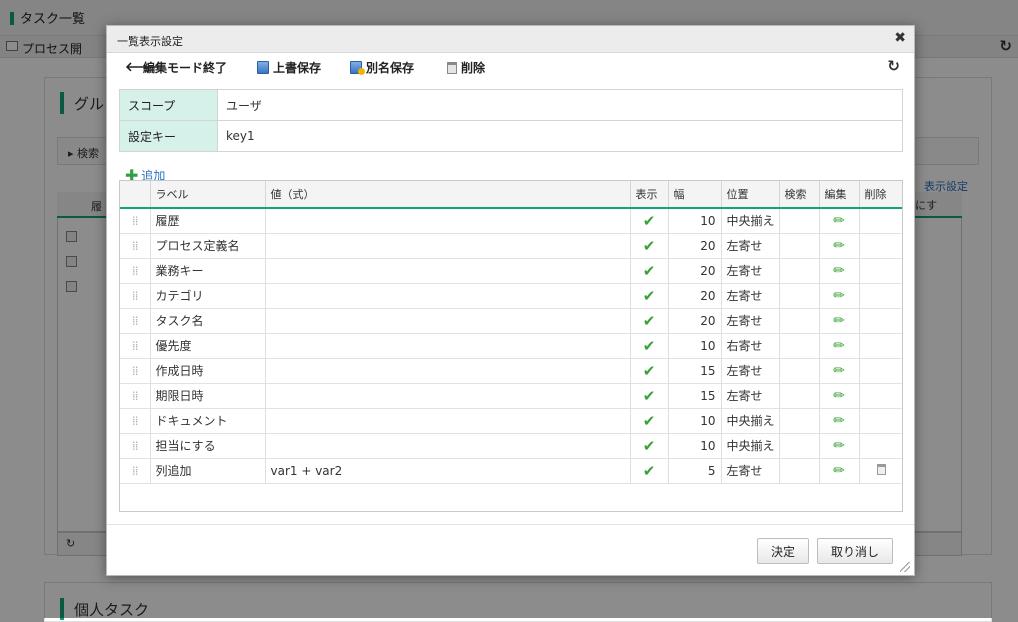 This screenshot has width=1018, height=622. What do you see at coordinates (289, 67) in the screenshot?
I see `overwrite-save-button: 上書保存` at bounding box center [289, 67].